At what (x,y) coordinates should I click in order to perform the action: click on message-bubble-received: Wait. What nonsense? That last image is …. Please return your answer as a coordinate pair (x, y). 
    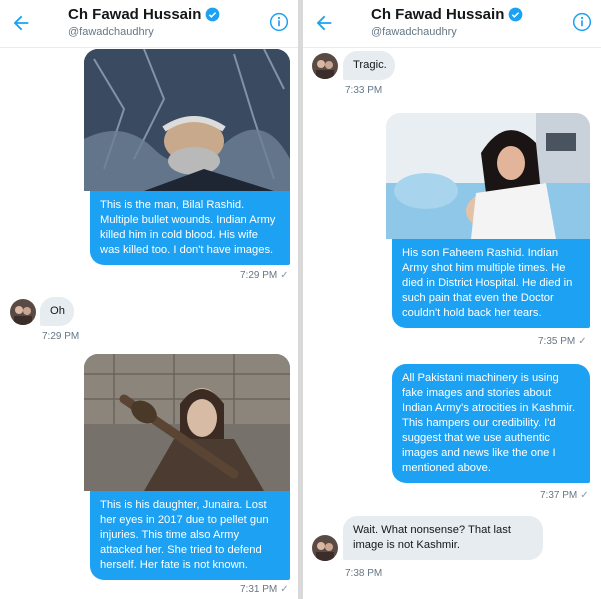
    Looking at the image, I should click on (443, 538).